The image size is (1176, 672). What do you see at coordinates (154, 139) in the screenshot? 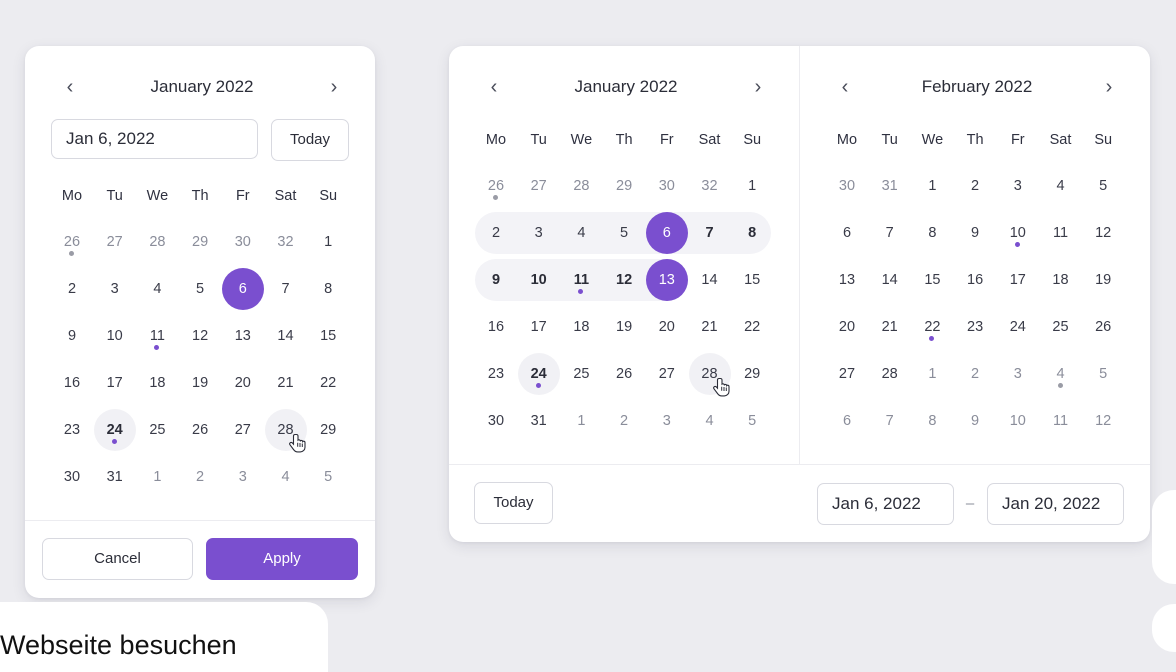
I see `date-input: Jan 6, 2022` at bounding box center [154, 139].